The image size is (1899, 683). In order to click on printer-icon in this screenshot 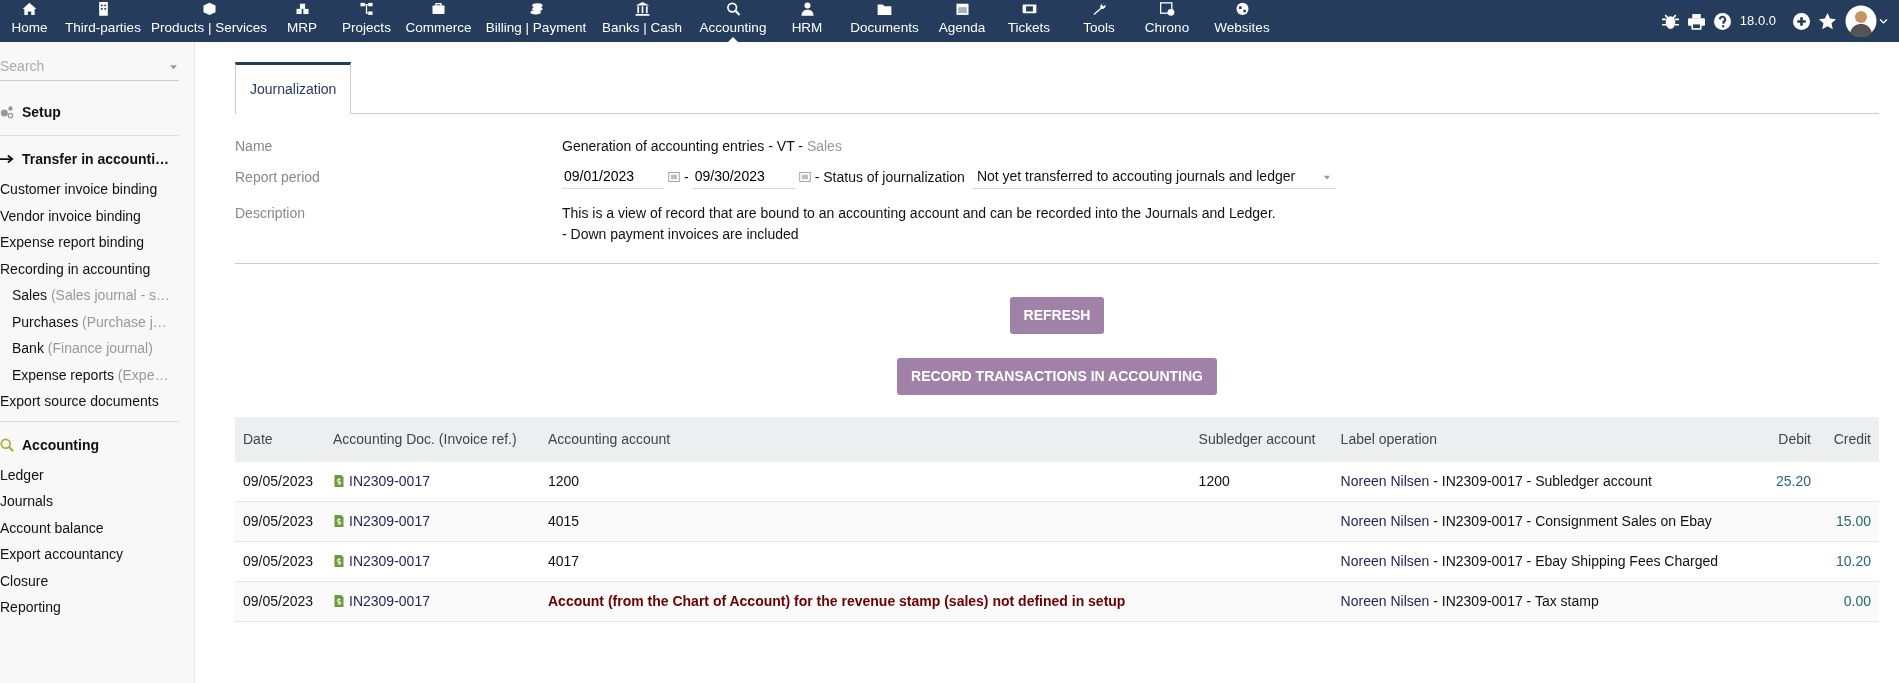, I will do `click(1696, 21)`.